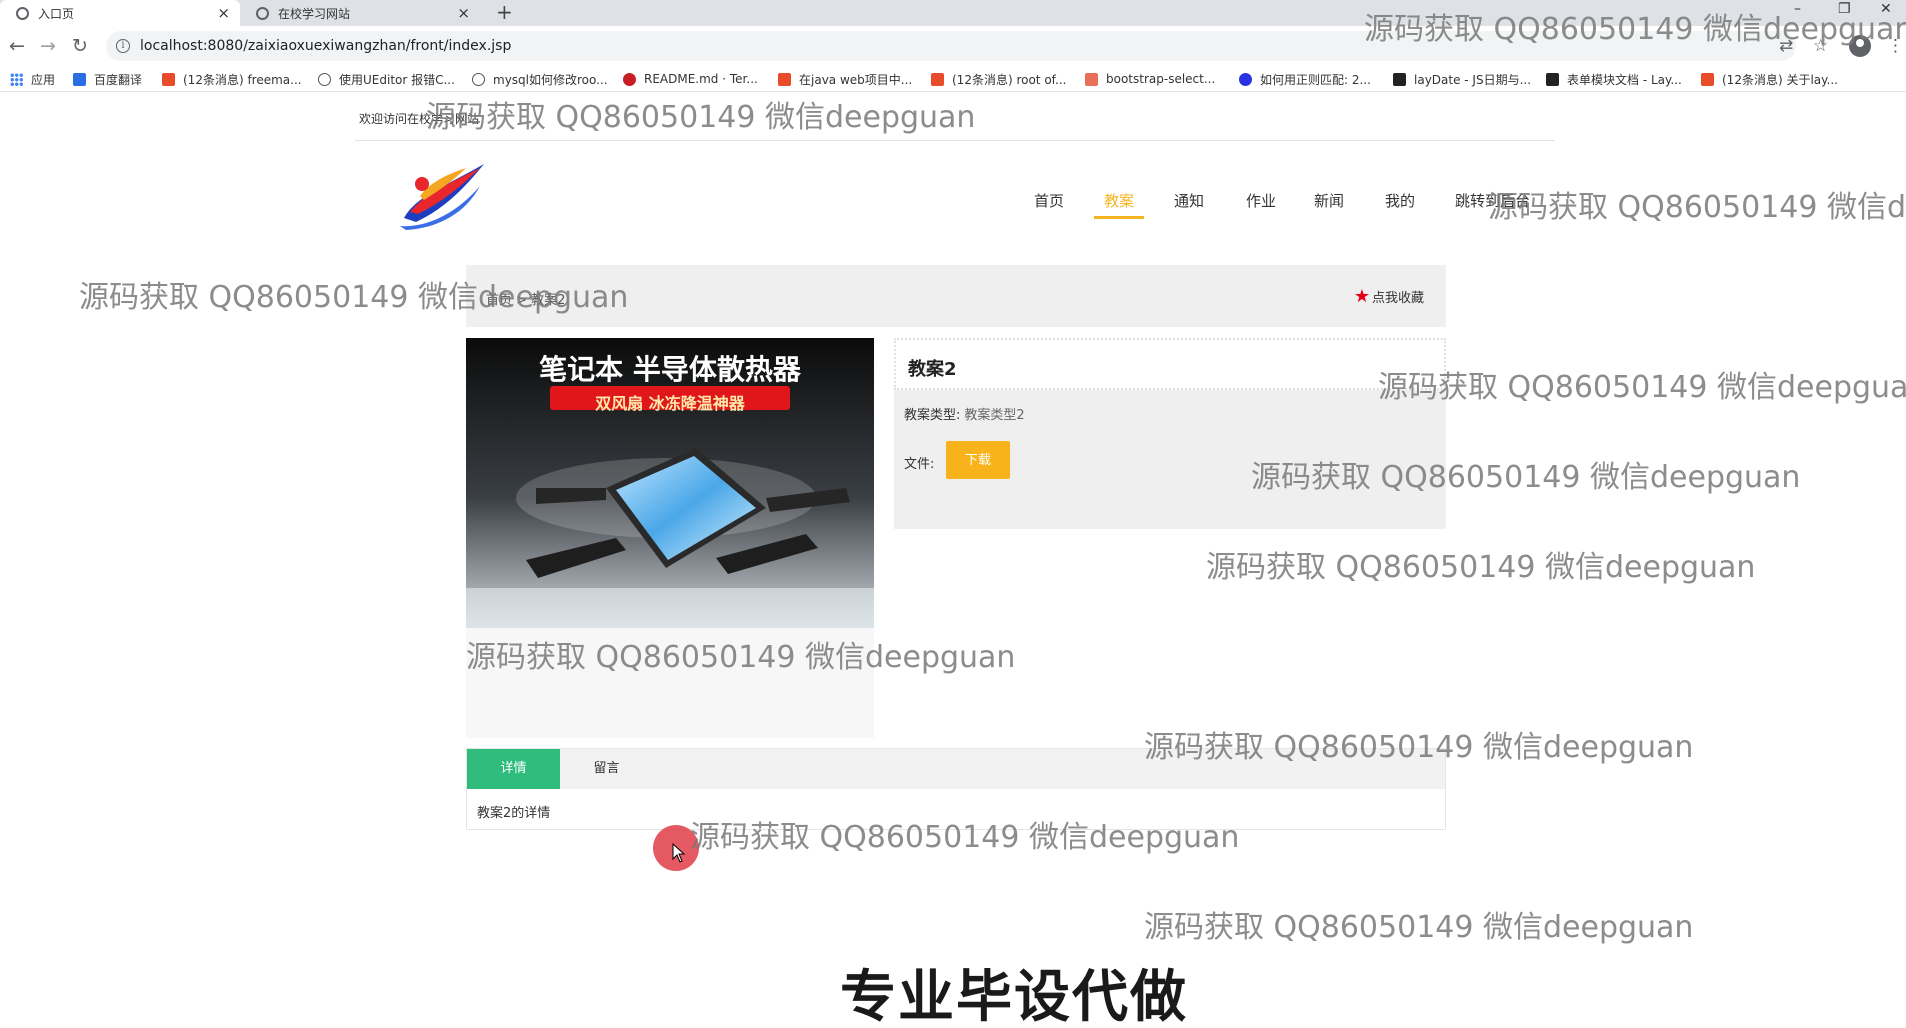 The image size is (1906, 1028). I want to click on browser-tab-bar: 入口页 × 在校学习网站 × + – ❐ ✕, so click(953, 13).